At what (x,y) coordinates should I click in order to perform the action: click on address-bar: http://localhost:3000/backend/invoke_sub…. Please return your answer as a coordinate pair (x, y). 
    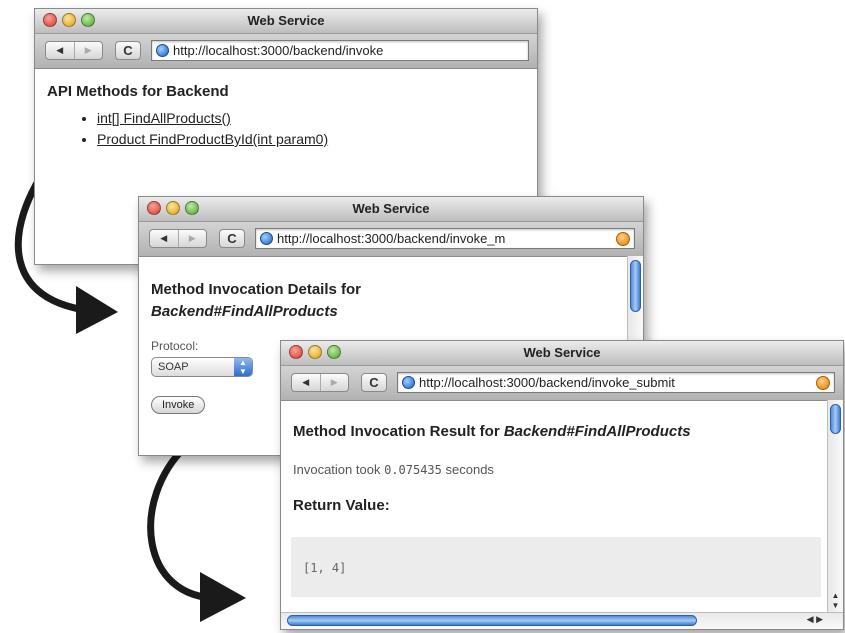
    Looking at the image, I should click on (616, 382).